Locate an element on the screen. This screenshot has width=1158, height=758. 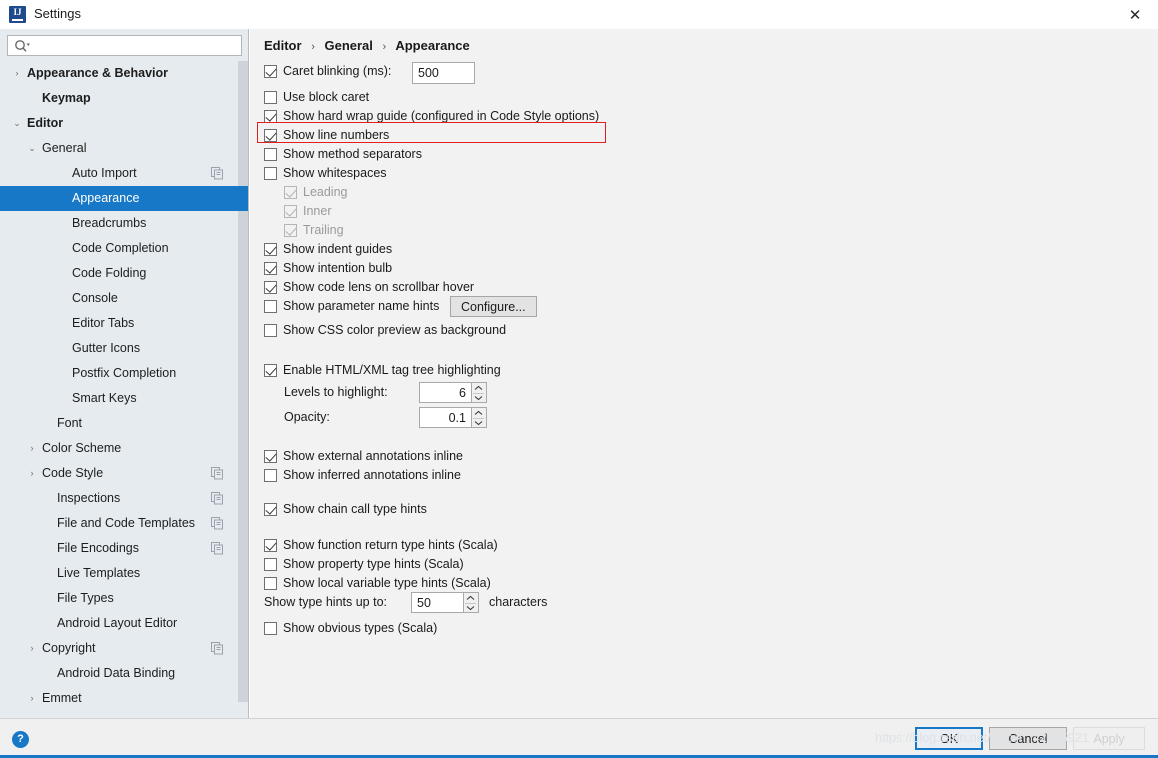
opacity-spinner-buttons is located at coordinates (479, 417).